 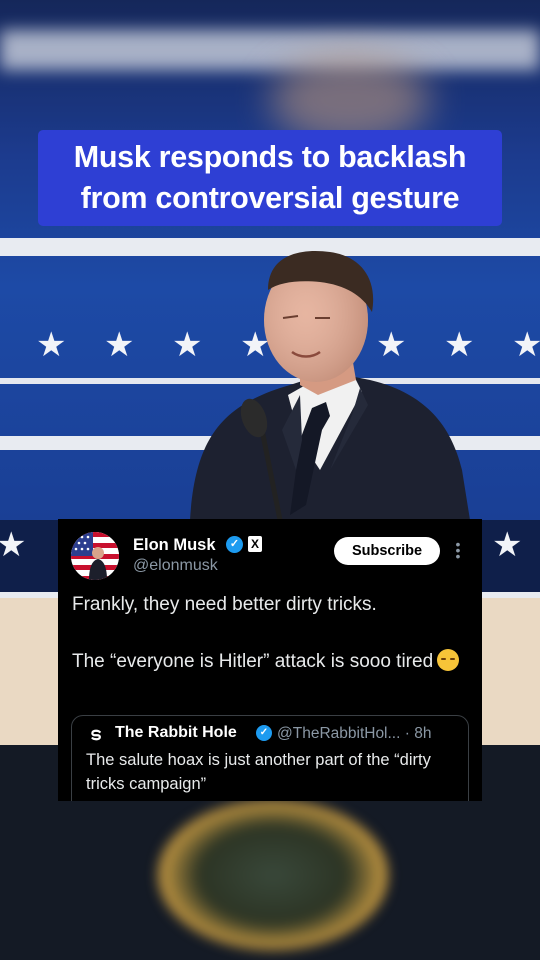 I want to click on headline-line-2: from controversial gesture, so click(x=270, y=198).